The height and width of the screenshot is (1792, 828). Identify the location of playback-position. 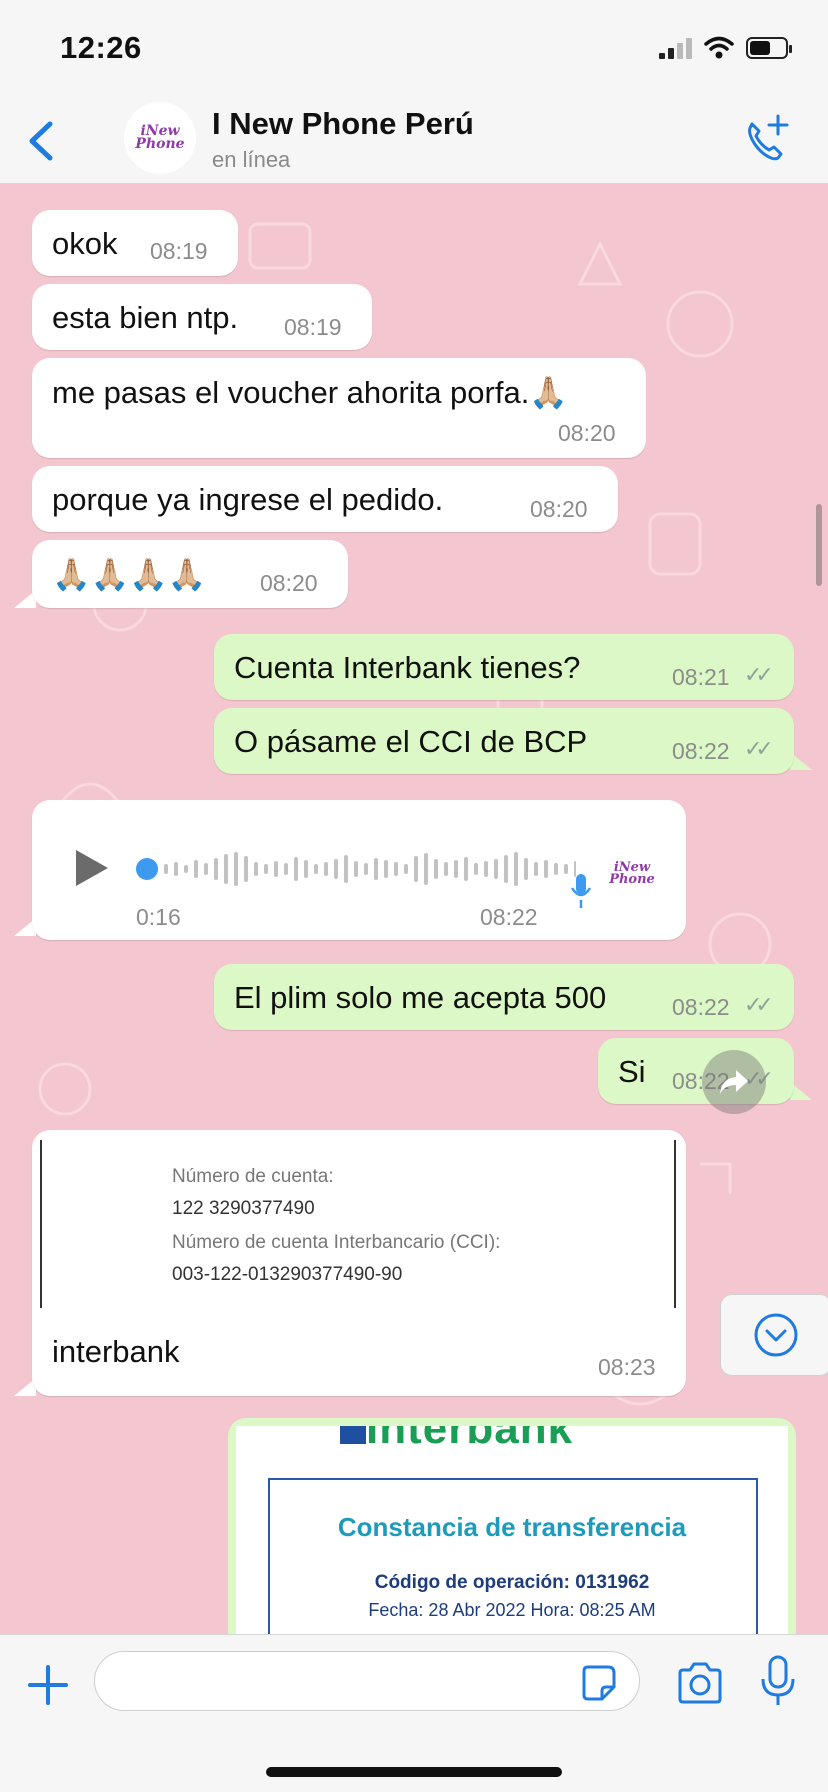
(147, 869).